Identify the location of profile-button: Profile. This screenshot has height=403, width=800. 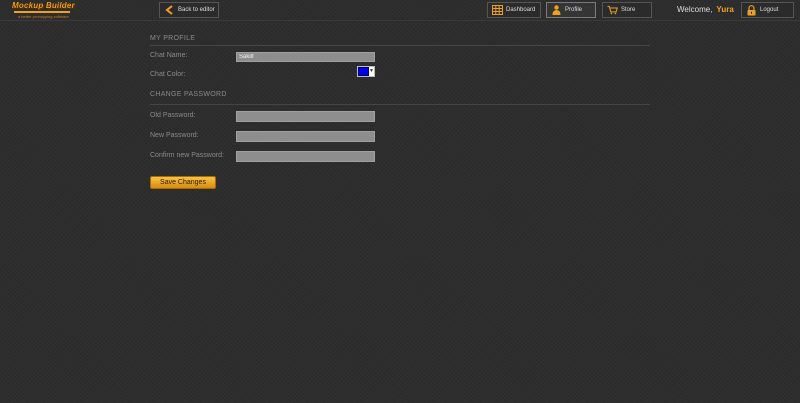
(571, 10).